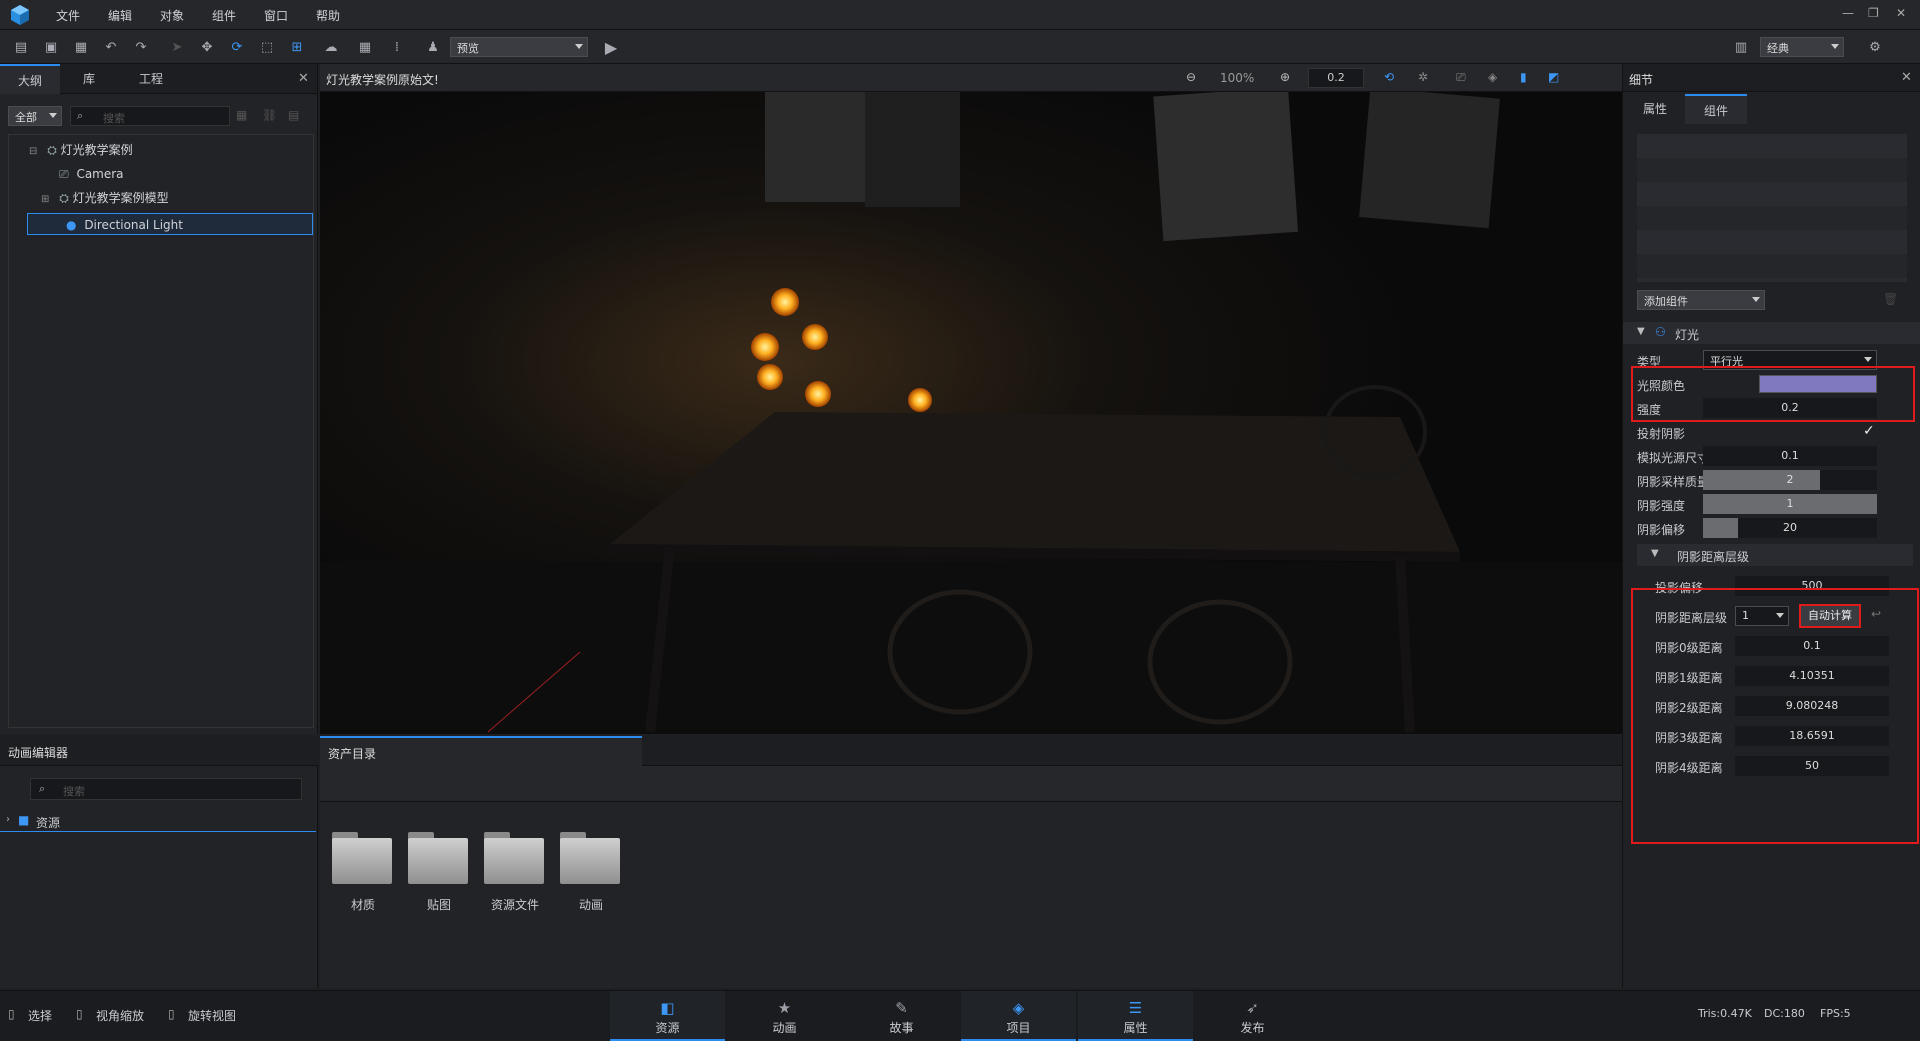  Describe the element at coordinates (120, 15) in the screenshot. I see `menu-edit: 编辑` at that location.